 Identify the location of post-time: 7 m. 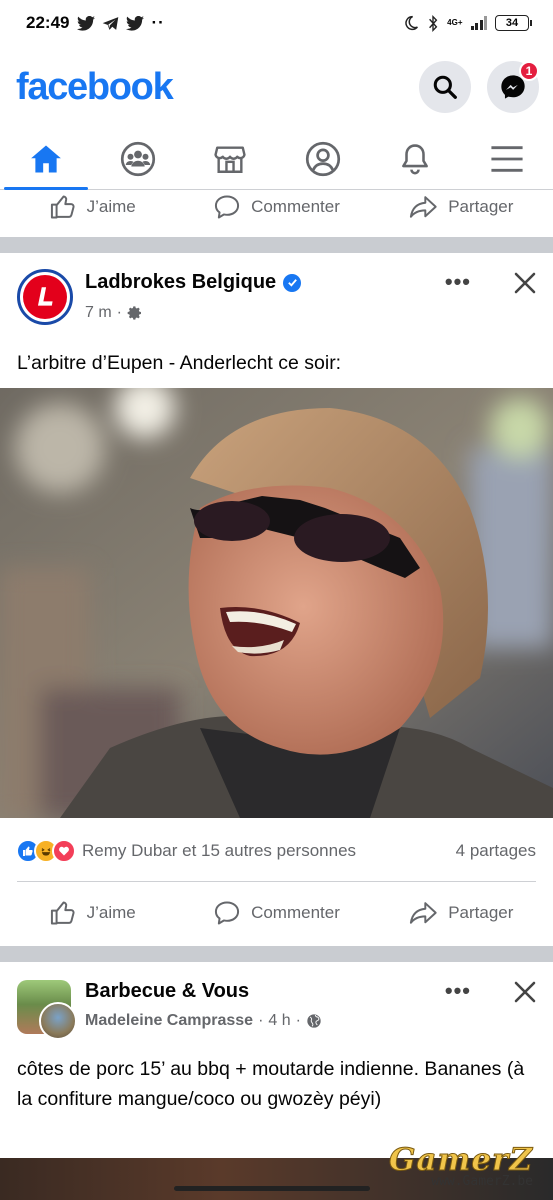
(98, 313).